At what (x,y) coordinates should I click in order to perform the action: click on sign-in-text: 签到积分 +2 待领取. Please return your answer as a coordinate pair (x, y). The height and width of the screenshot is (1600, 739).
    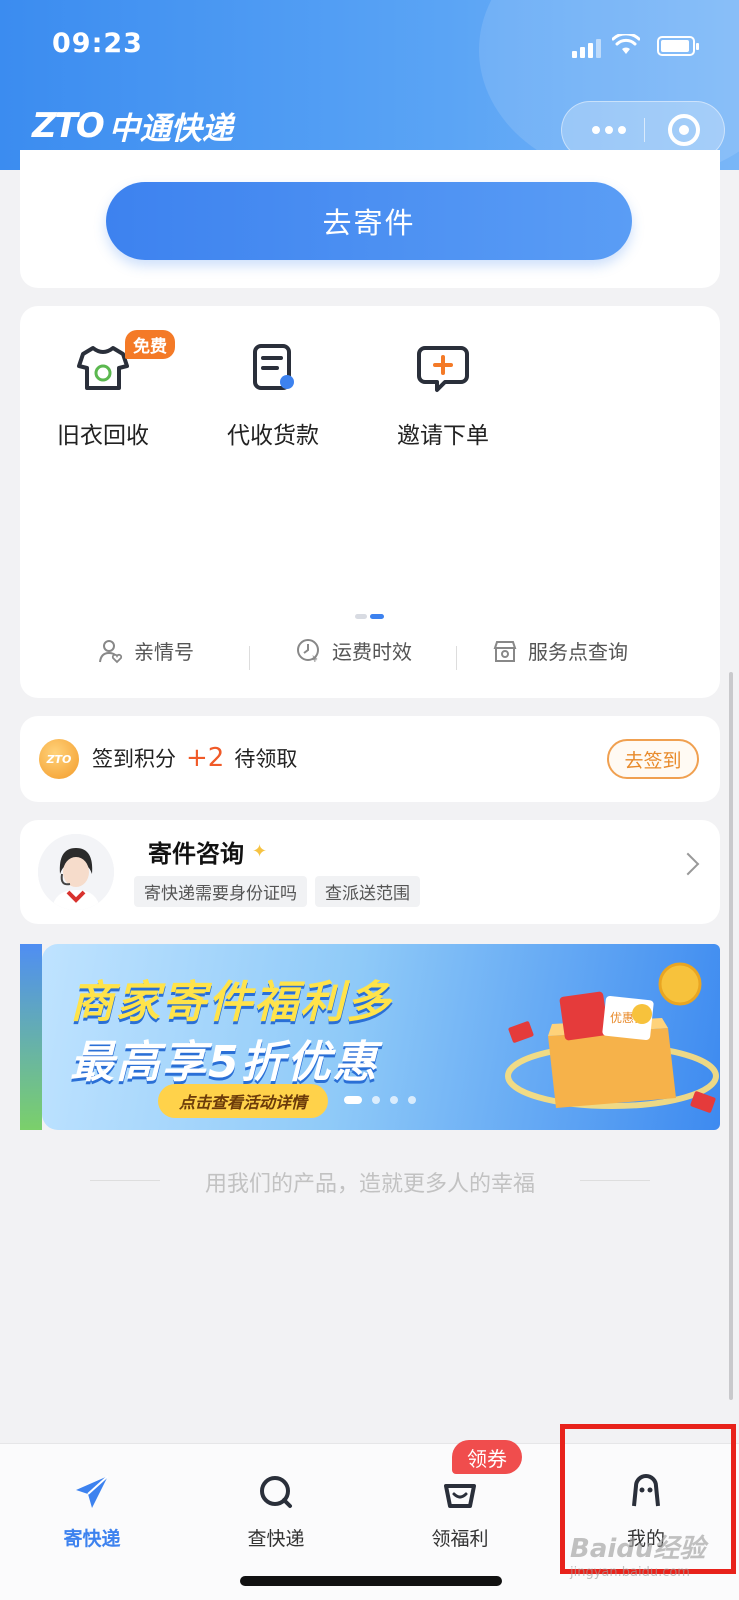
    Looking at the image, I should click on (194, 758).